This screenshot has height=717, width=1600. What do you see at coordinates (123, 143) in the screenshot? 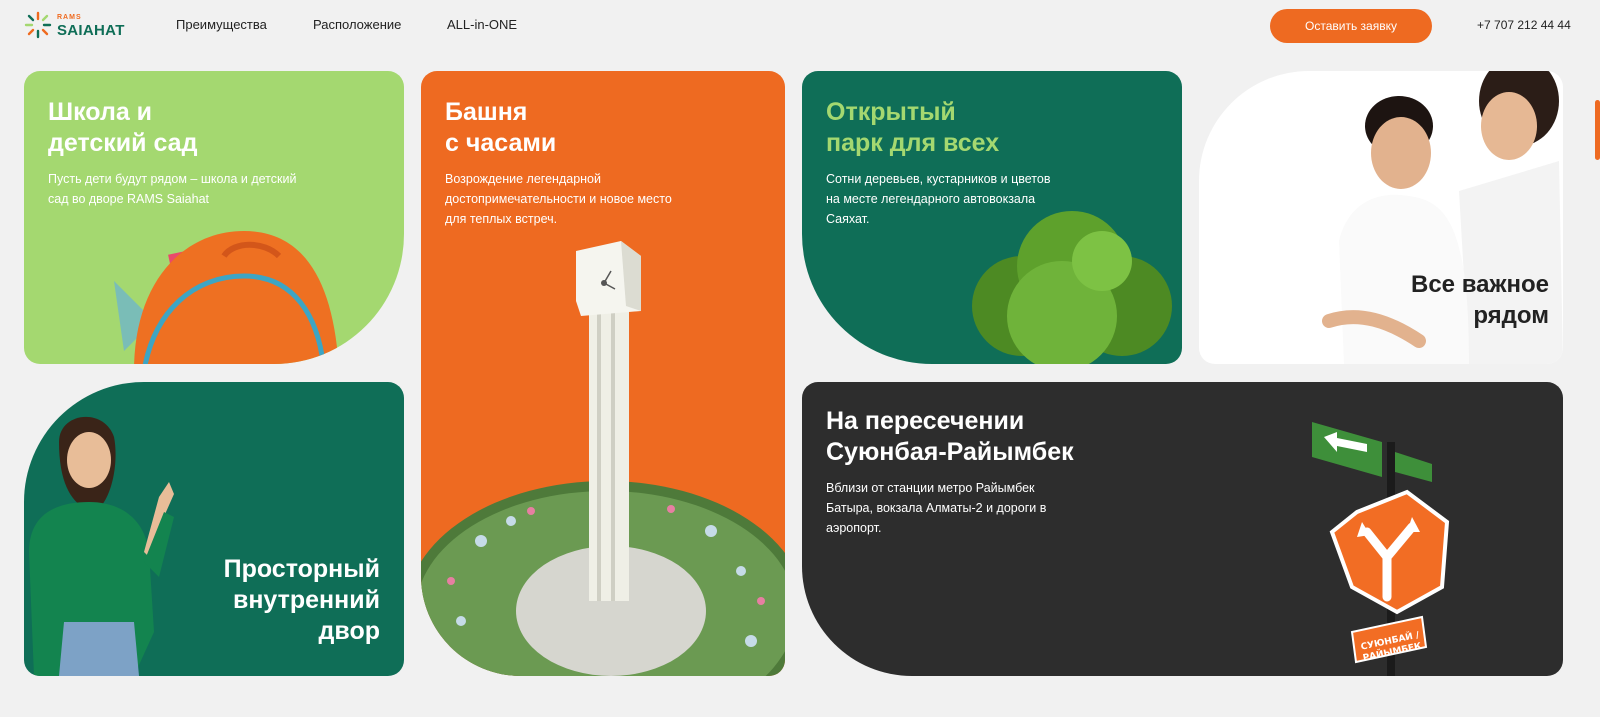
I see `title-line: детский сад` at bounding box center [123, 143].